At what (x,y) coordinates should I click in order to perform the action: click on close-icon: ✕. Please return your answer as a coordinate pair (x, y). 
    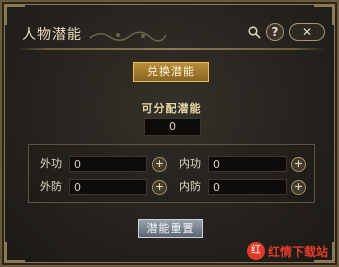
    Looking at the image, I should click on (307, 32).